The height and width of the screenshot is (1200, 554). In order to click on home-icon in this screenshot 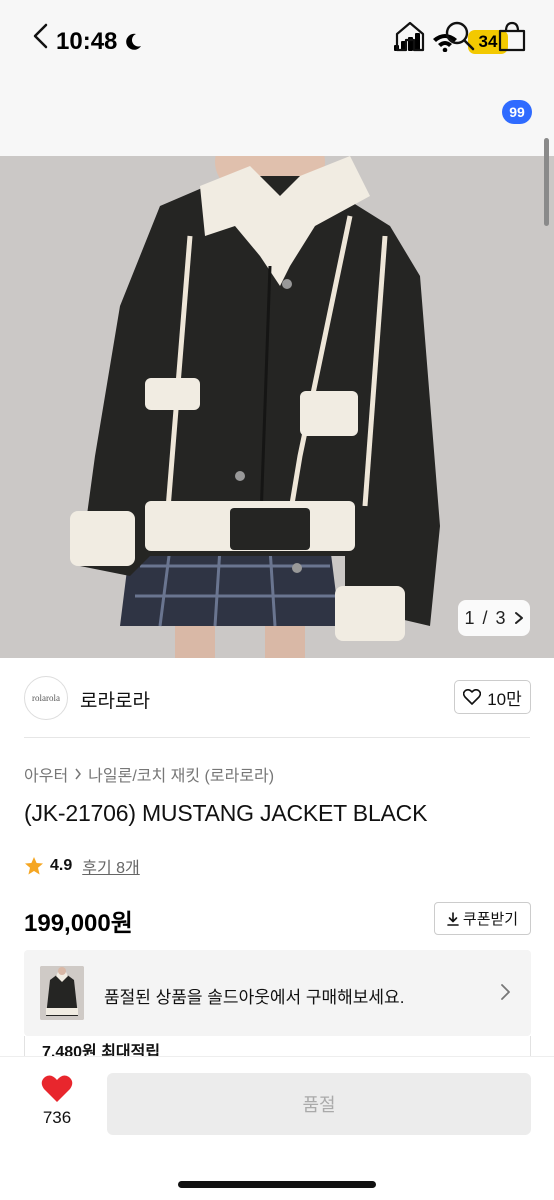, I will do `click(410, 36)`.